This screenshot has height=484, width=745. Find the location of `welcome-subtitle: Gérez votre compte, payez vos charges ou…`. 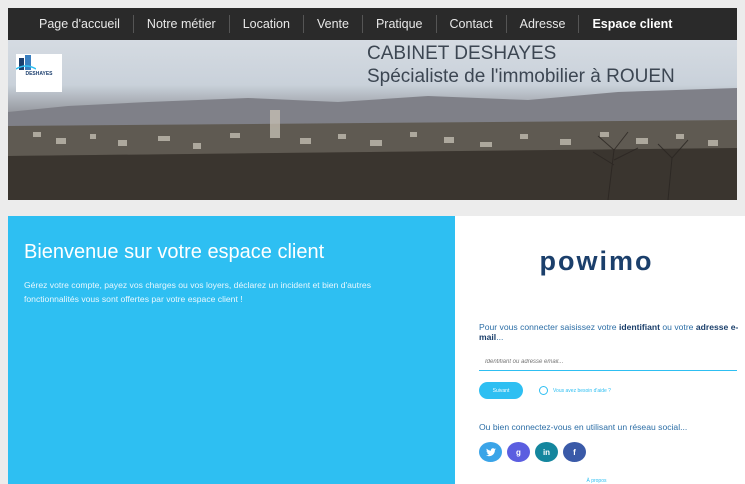

welcome-subtitle: Gérez votre compte, payez vos charges ou… is located at coordinates (198, 292).